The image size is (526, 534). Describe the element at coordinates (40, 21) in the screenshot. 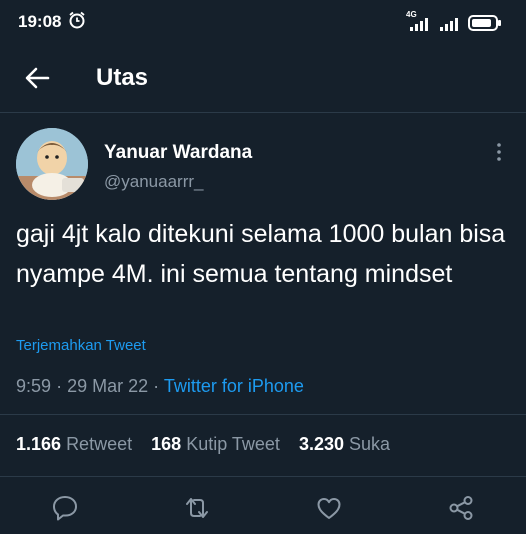

I see `status-time: 19:08` at that location.